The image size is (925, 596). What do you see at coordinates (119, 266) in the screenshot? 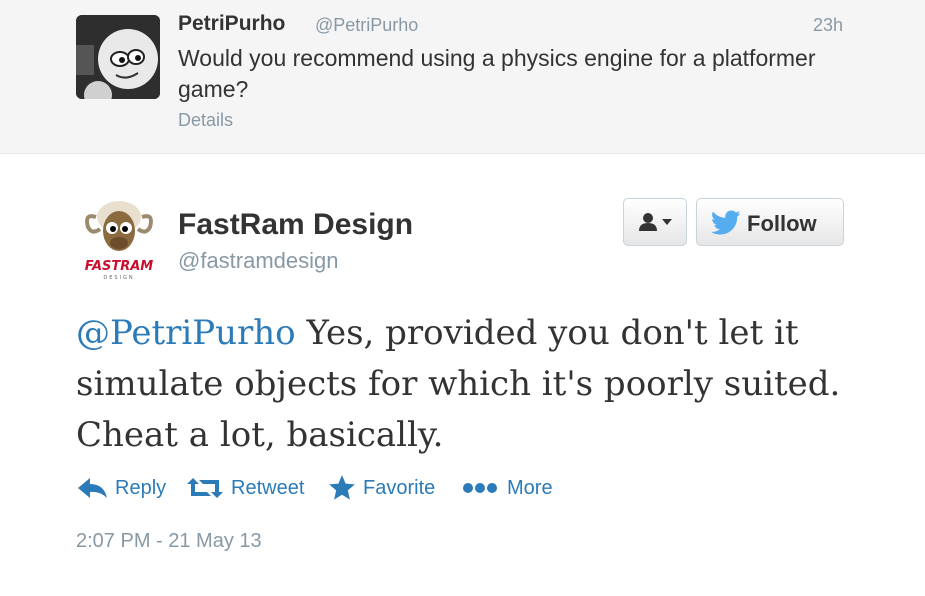
I see `logo-wordmark: FASTRAM` at bounding box center [119, 266].